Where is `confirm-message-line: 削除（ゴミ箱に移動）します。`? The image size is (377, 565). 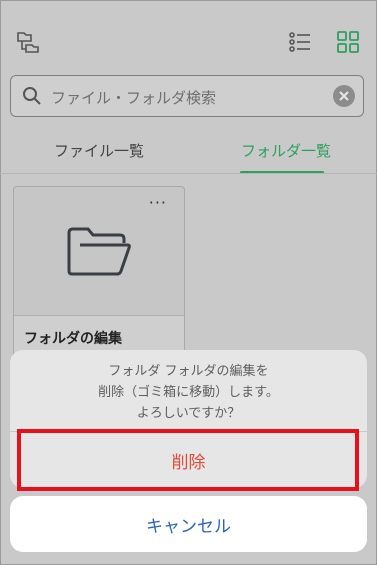
confirm-message-line: 削除（ゴミ箱に移動）します。 is located at coordinates (188, 392).